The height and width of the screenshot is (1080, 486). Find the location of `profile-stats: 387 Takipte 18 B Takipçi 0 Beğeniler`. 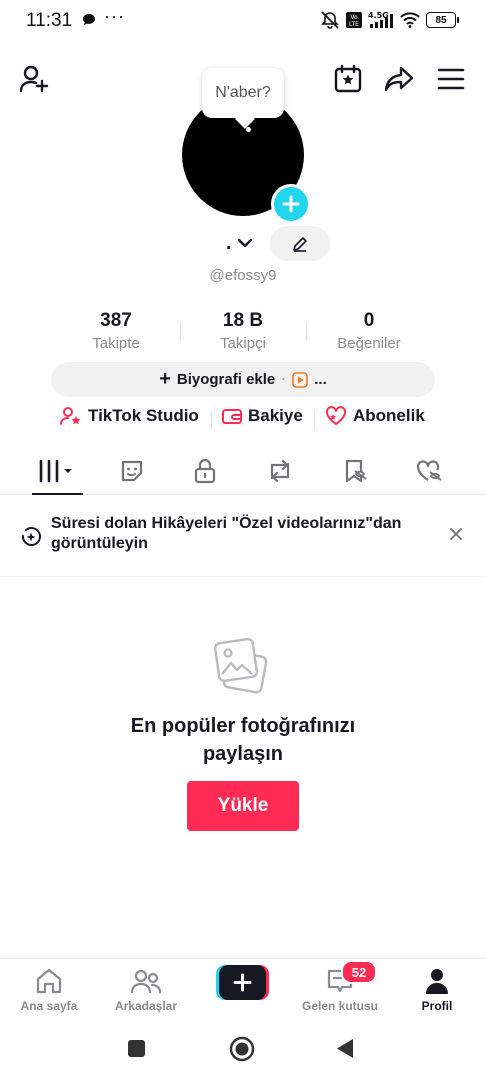

profile-stats: 387 Takipte 18 B Takipçi 0 Beğeniler is located at coordinates (243, 333).